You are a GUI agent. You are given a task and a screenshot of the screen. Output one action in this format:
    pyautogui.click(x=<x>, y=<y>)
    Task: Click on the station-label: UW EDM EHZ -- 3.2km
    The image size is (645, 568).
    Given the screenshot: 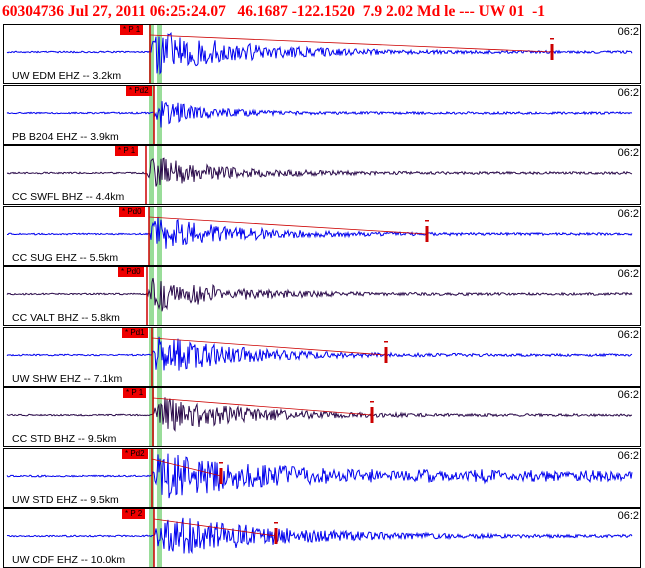 What is the action you would take?
    pyautogui.click(x=67, y=76)
    